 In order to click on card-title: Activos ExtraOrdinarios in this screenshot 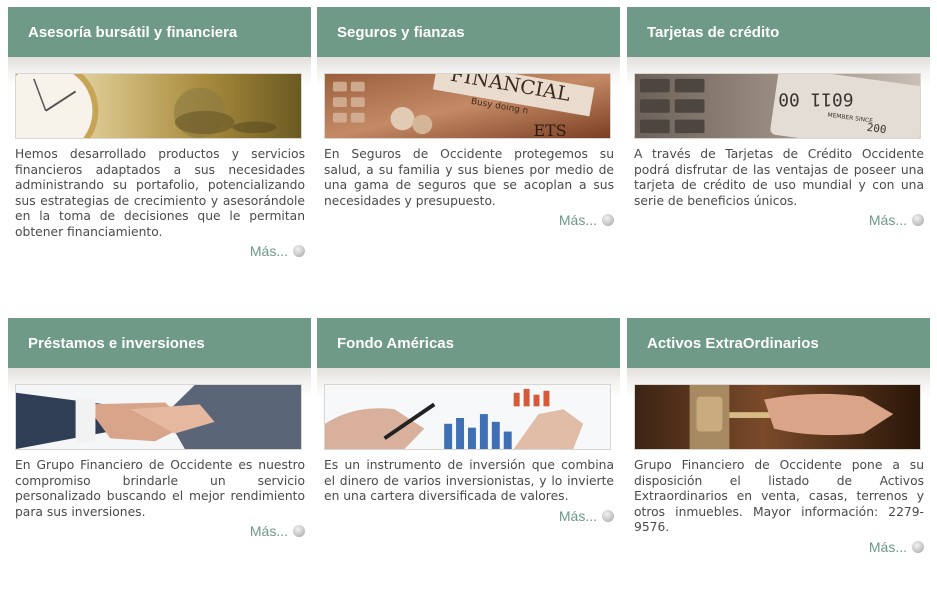, I will do `click(778, 343)`.